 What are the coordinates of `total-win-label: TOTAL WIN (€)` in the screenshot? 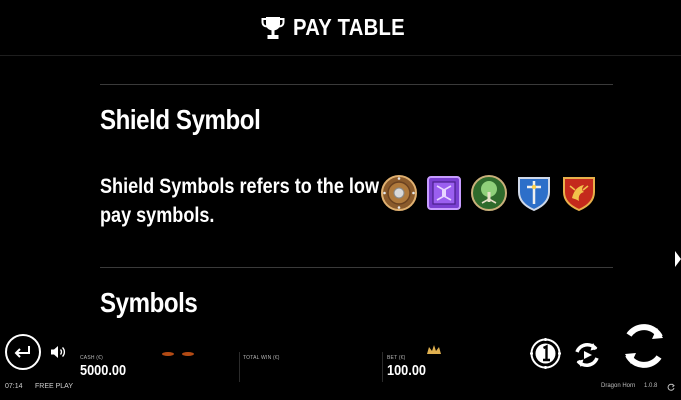 It's located at (261, 358).